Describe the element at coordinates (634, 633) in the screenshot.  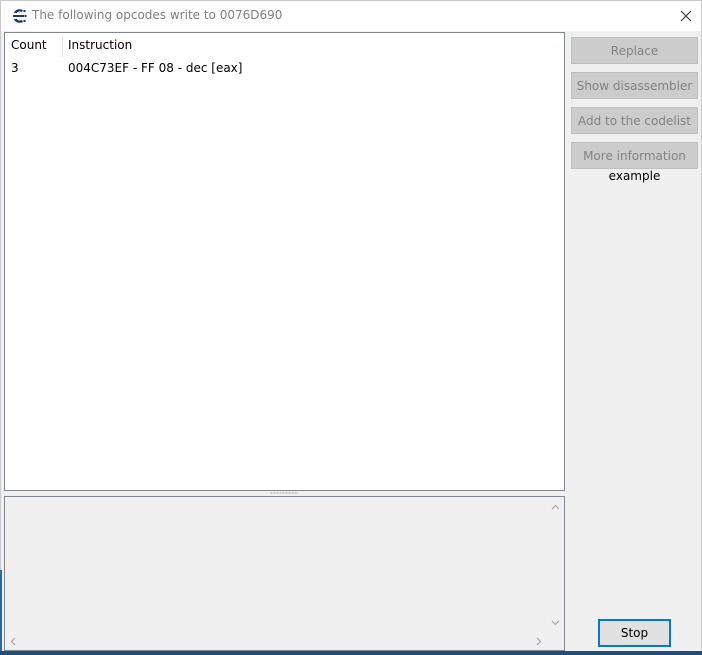
I see `stop-button: Stop` at that location.